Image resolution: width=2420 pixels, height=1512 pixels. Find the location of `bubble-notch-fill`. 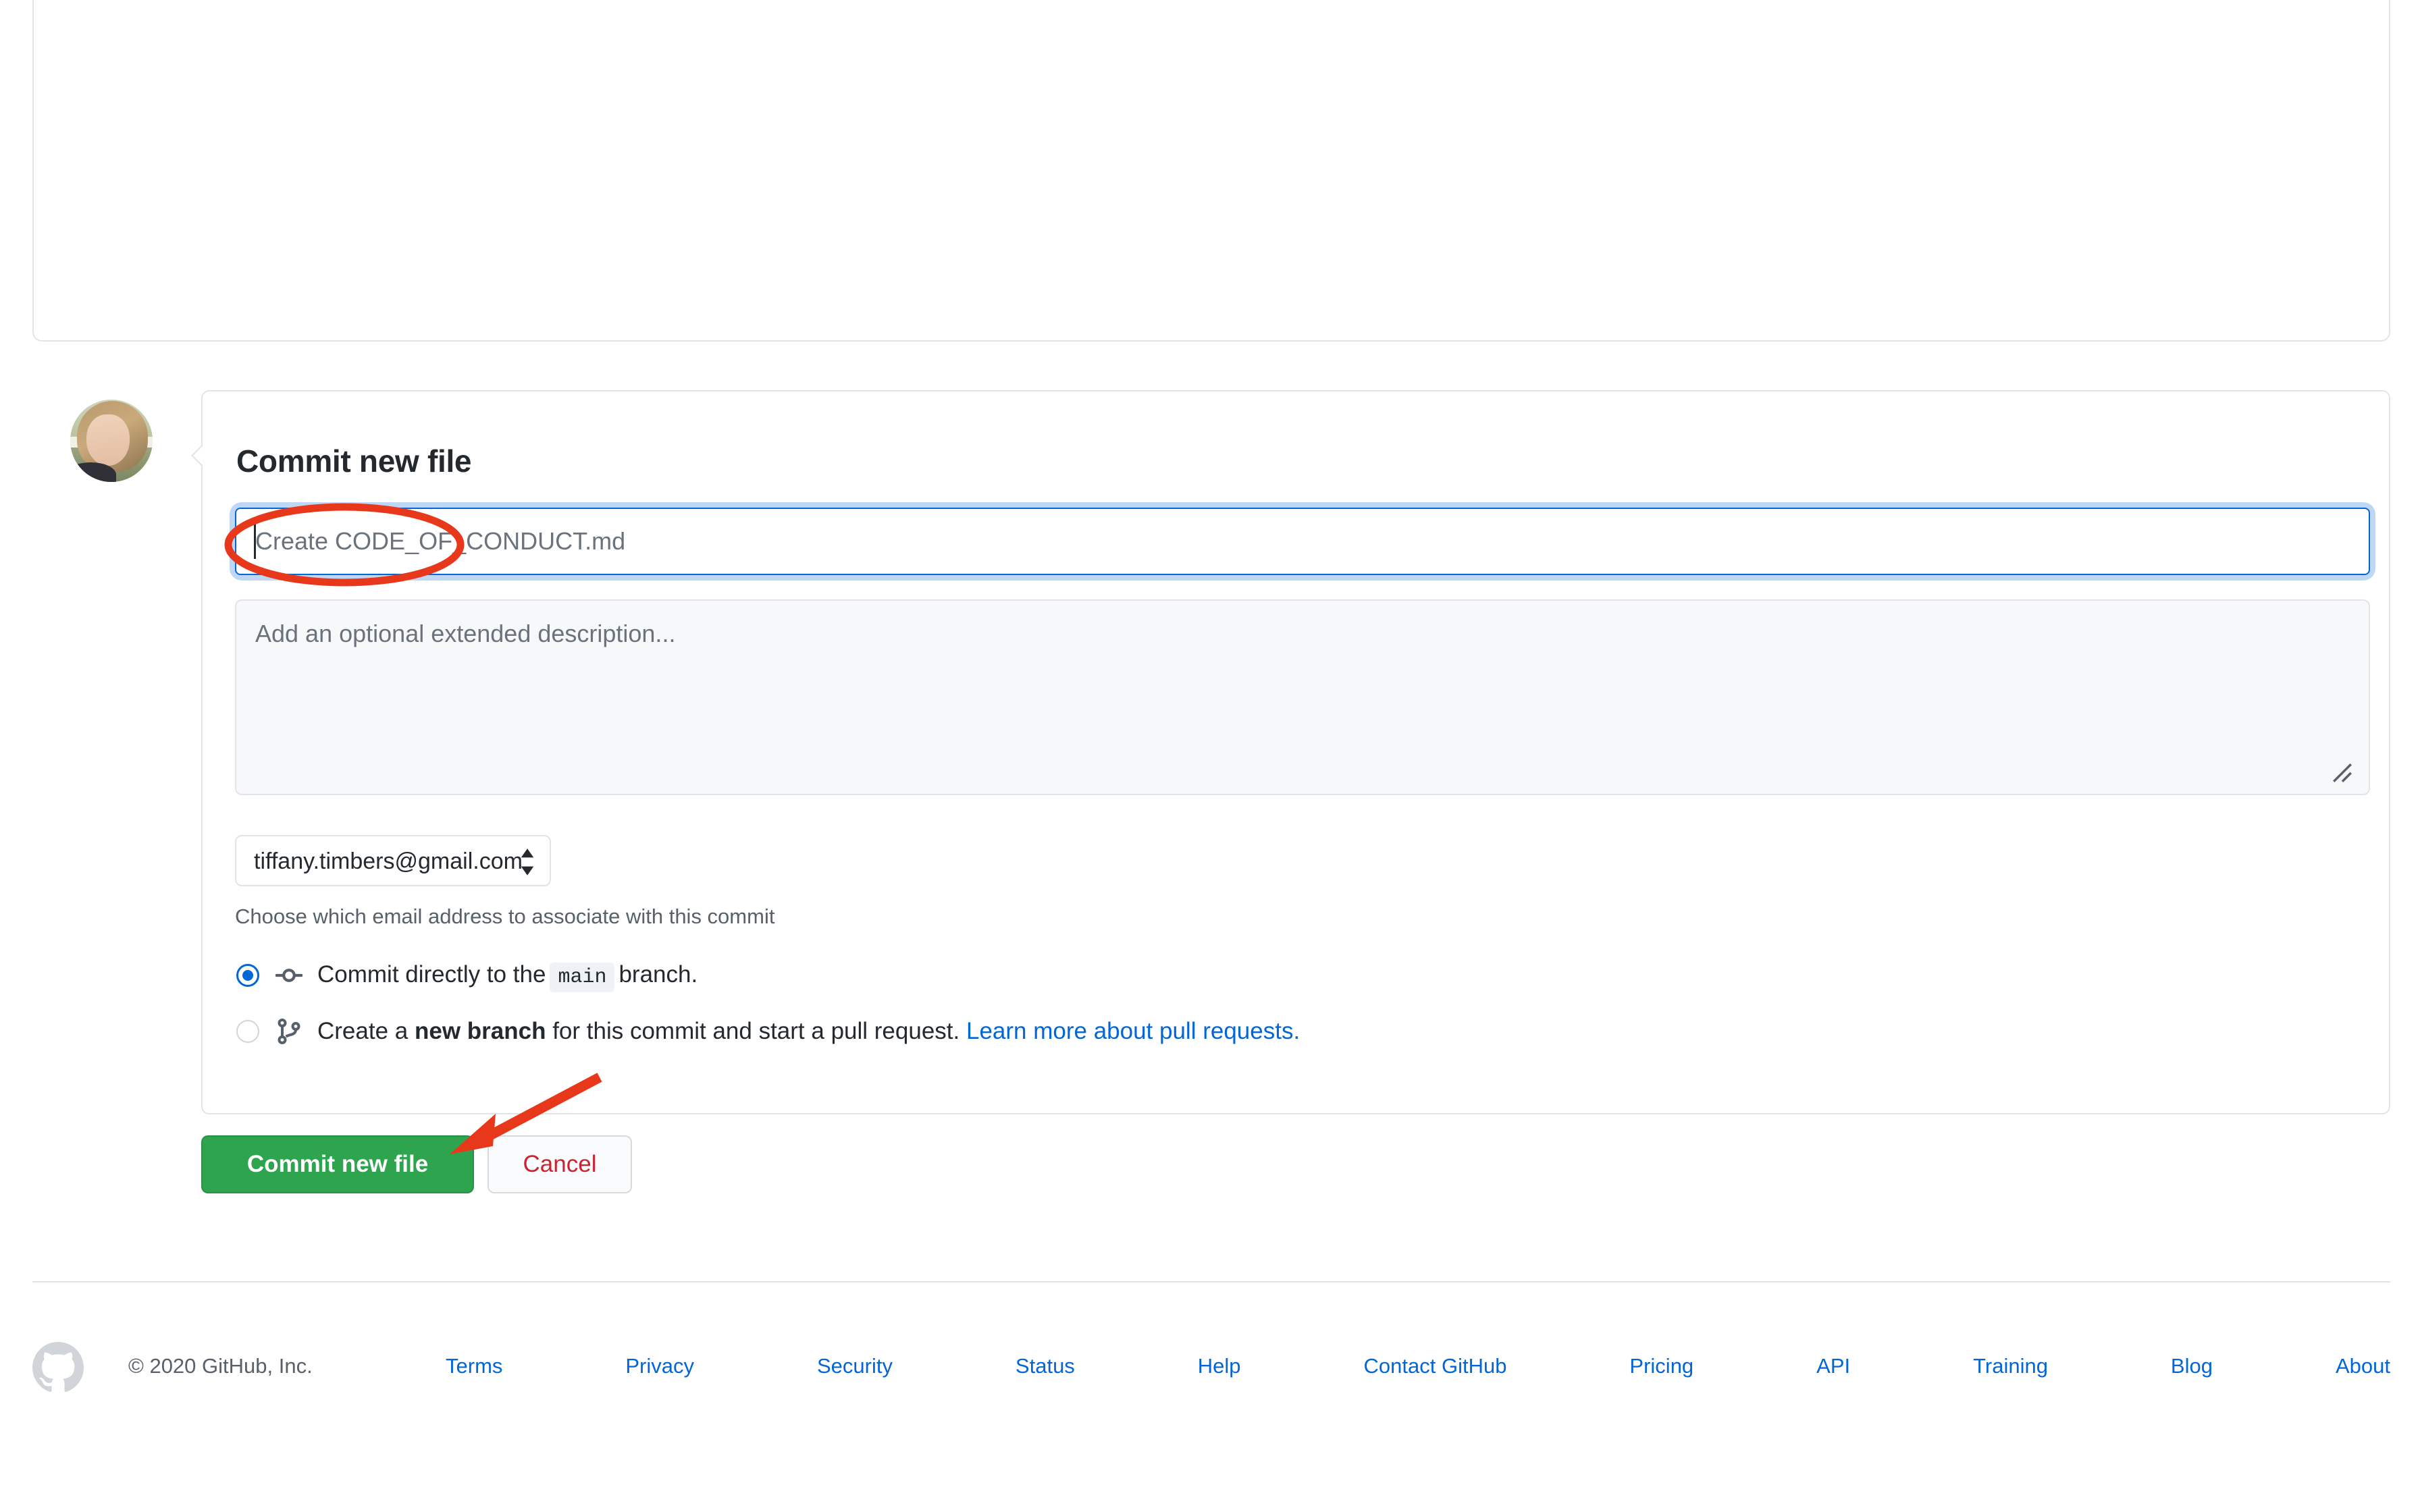

bubble-notch-fill is located at coordinates (199, 455).